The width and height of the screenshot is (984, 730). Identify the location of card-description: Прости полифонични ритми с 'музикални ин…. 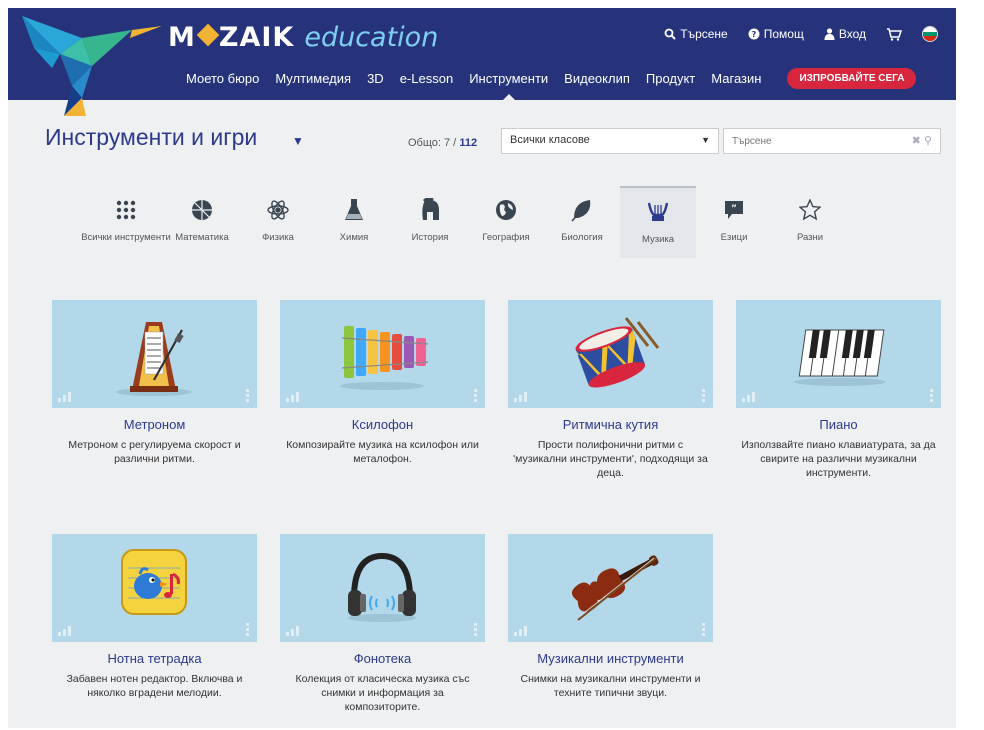
(610, 459).